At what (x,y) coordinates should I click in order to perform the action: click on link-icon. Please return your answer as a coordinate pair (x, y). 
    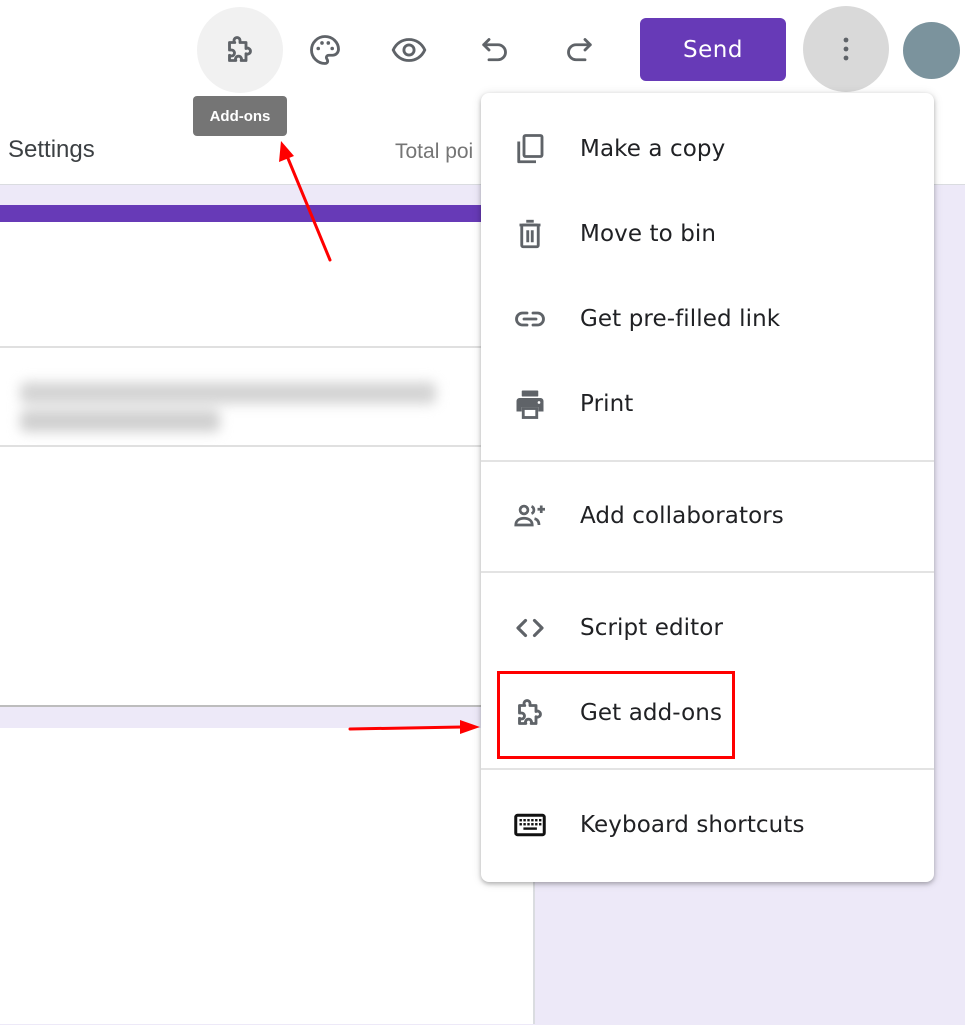
    Looking at the image, I should click on (530, 319).